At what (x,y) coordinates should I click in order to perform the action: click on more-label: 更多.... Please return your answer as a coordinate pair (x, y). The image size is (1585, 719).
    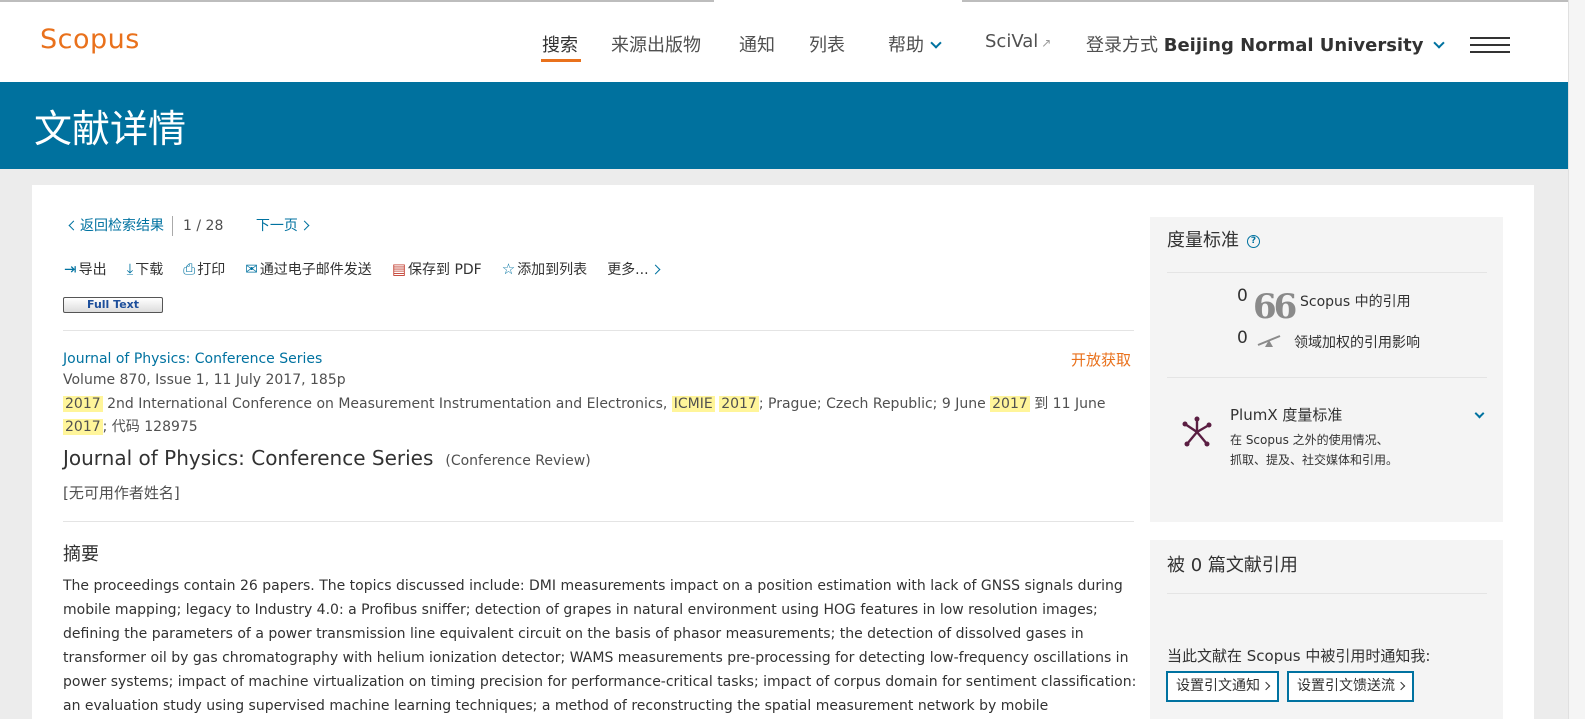
    Looking at the image, I should click on (628, 270).